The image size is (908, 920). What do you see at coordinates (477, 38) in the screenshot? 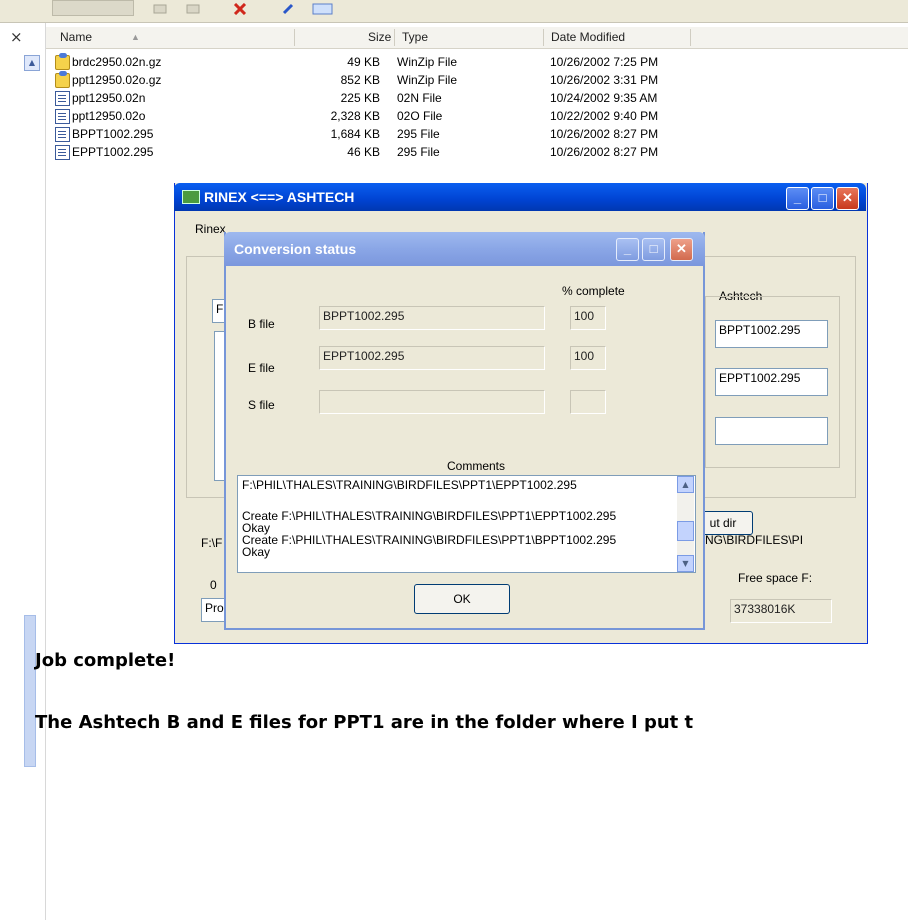
I see `file-list-header: Name ▲ Size Type Date Modified` at bounding box center [477, 38].